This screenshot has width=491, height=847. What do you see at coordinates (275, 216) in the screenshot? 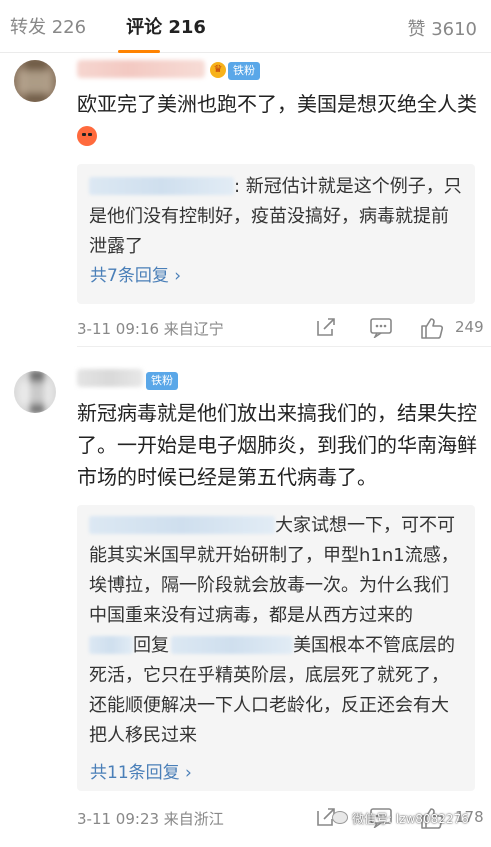
I see `reply-text: : 新冠估计就是这个例子，只是他们没有控制好，疫苗没搞好，病毒就提前泄露了` at bounding box center [275, 216].